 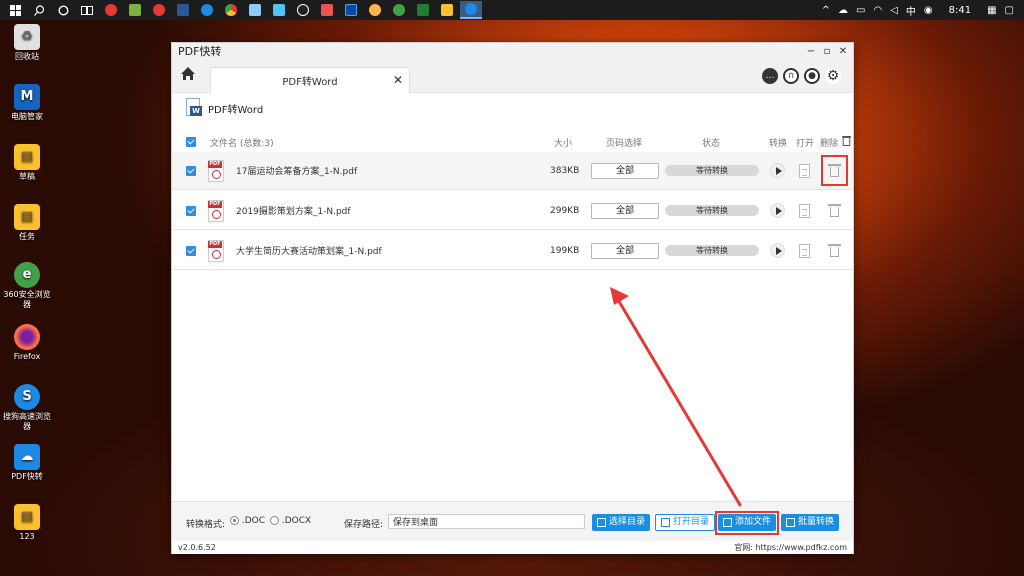 I want to click on taskbar-app-word-icon, so click(x=183, y=10).